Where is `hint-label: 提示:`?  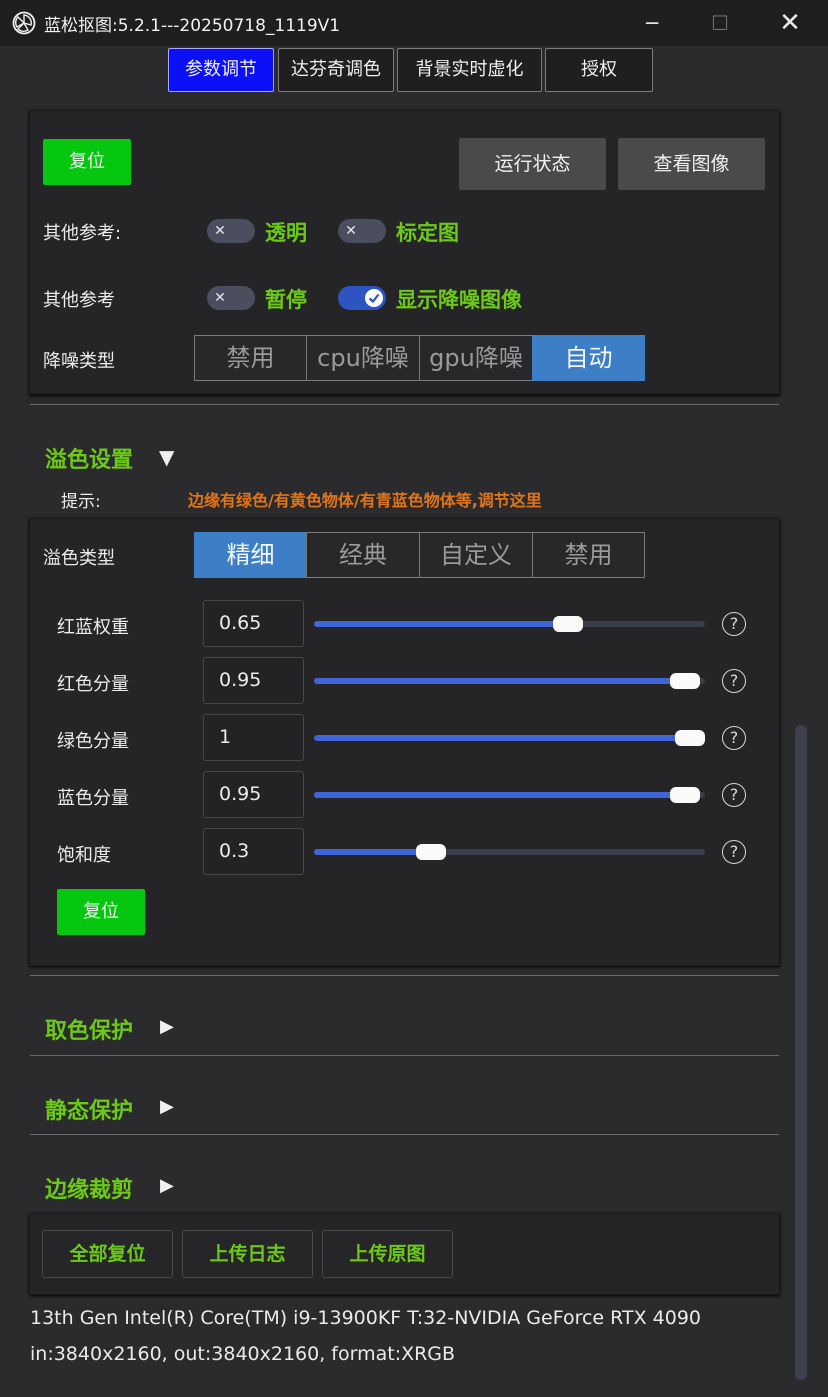 hint-label: 提示: is located at coordinates (81, 502).